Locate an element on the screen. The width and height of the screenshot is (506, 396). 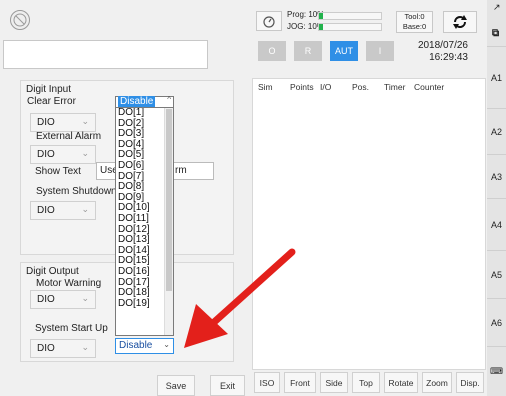
show-text-label: Show Text is located at coordinates (58, 171).